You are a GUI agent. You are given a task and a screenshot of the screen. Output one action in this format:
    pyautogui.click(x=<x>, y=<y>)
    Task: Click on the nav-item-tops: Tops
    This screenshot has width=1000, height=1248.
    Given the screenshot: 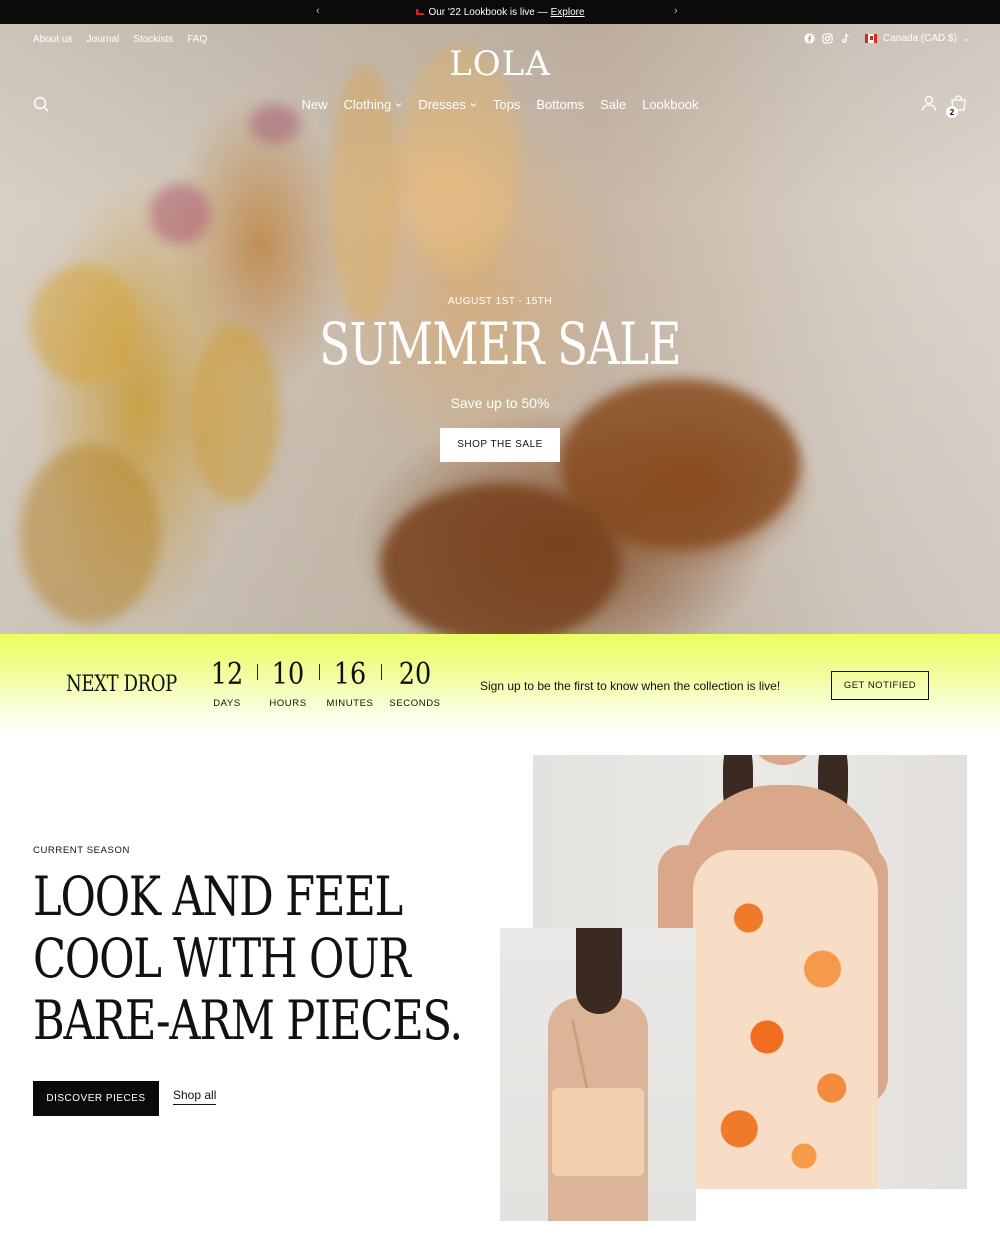 What is the action you would take?
    pyautogui.click(x=506, y=104)
    